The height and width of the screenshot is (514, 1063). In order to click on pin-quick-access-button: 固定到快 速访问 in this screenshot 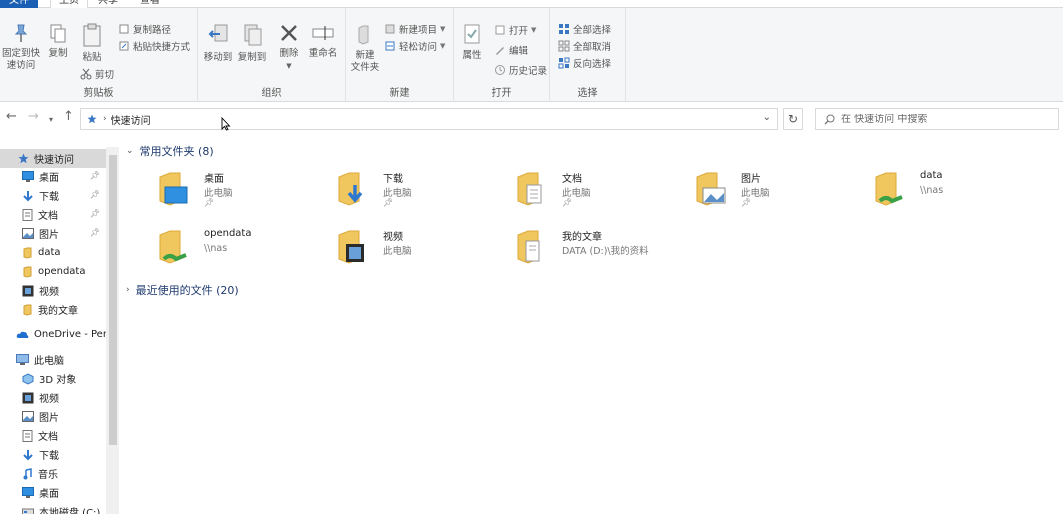, I will do `click(21, 47)`.